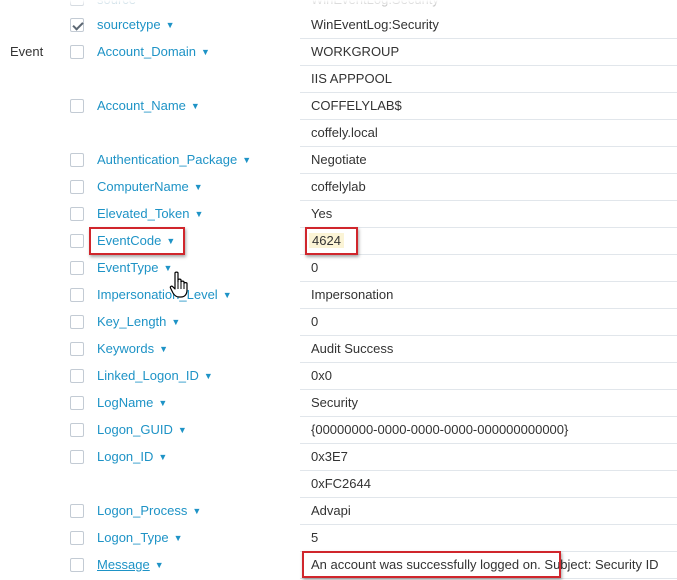 This screenshot has width=677, height=580. Describe the element at coordinates (334, 402) in the screenshot. I see `field-value: Security` at that location.